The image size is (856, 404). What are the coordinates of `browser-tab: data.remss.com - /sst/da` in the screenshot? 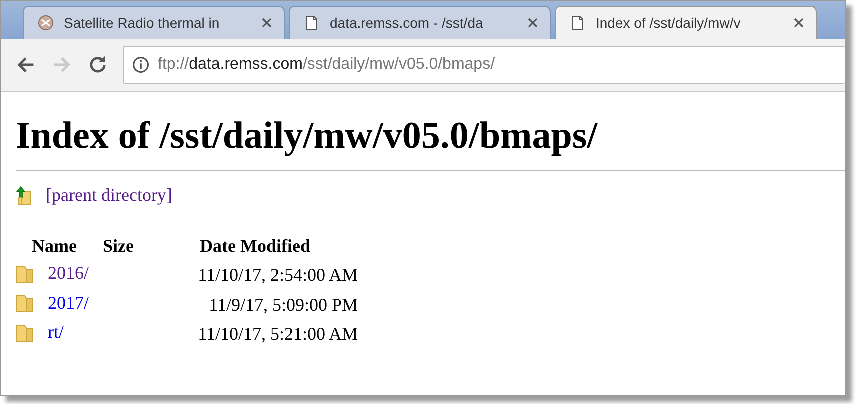 It's located at (420, 22).